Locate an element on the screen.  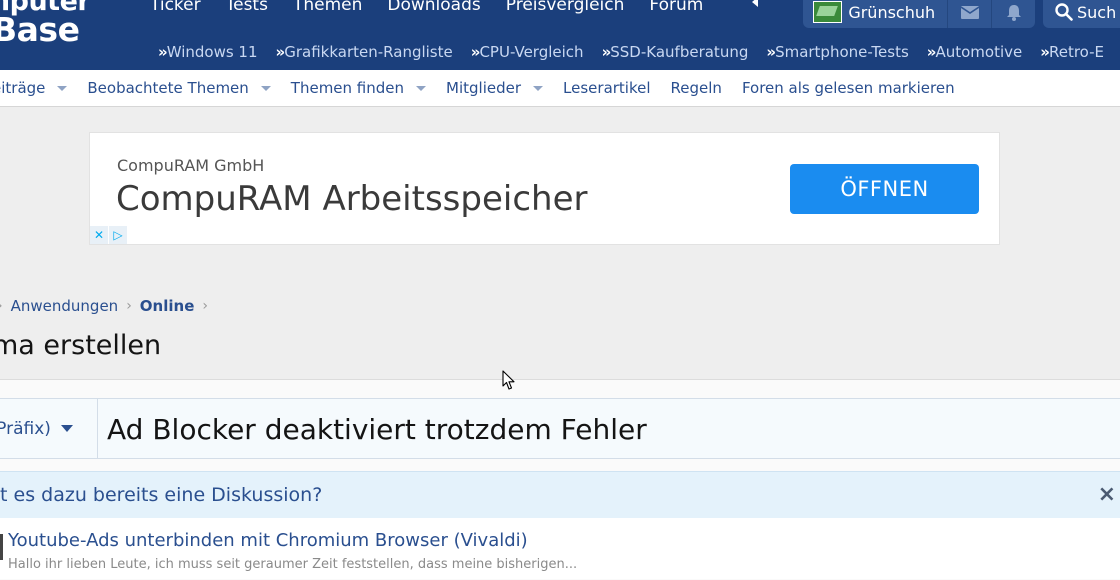
subnav-grafikkarten: » Grafikkarten-Rangliste is located at coordinates (364, 52).